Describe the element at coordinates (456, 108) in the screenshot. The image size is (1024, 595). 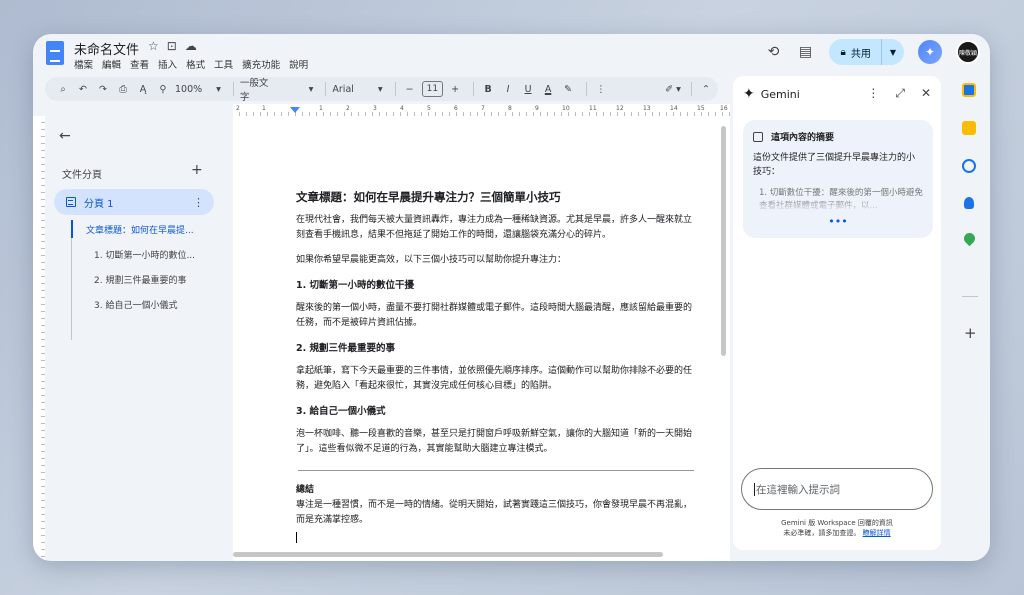
I see `ruler-number: 6` at that location.